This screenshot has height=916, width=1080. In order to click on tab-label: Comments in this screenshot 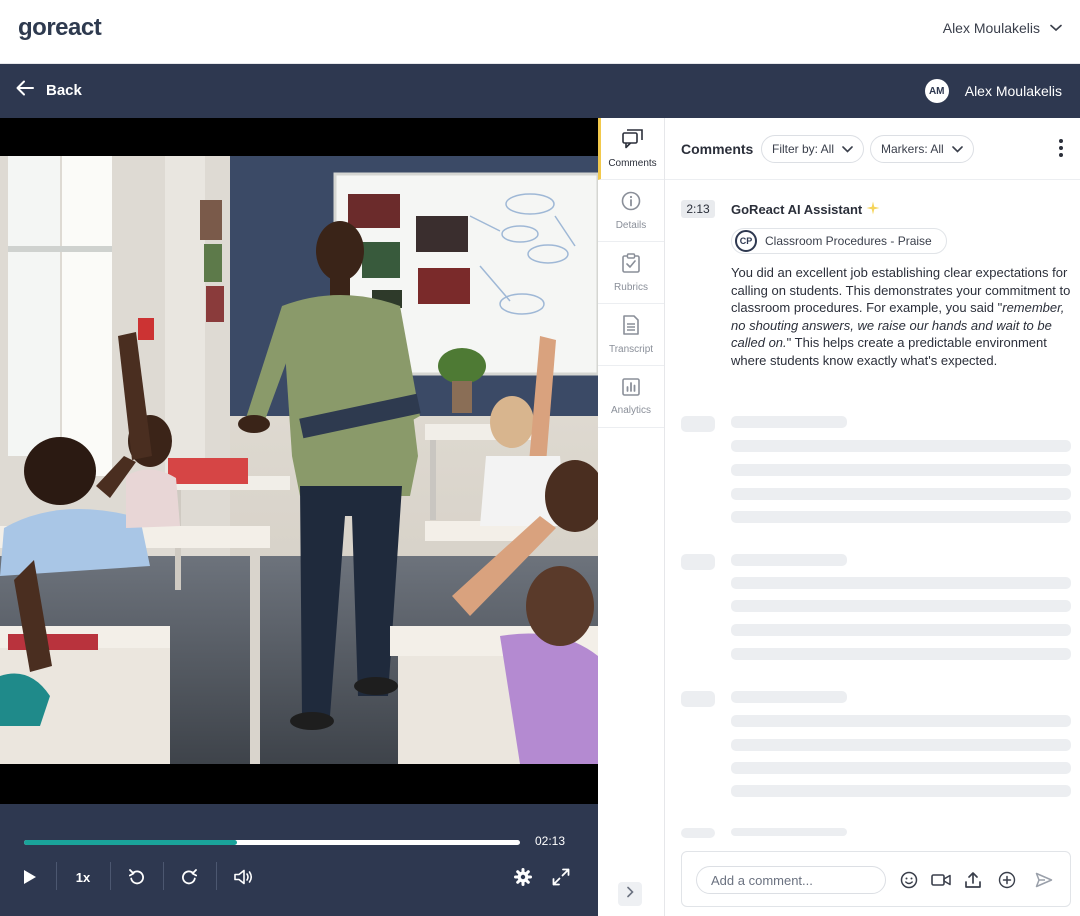, I will do `click(632, 163)`.